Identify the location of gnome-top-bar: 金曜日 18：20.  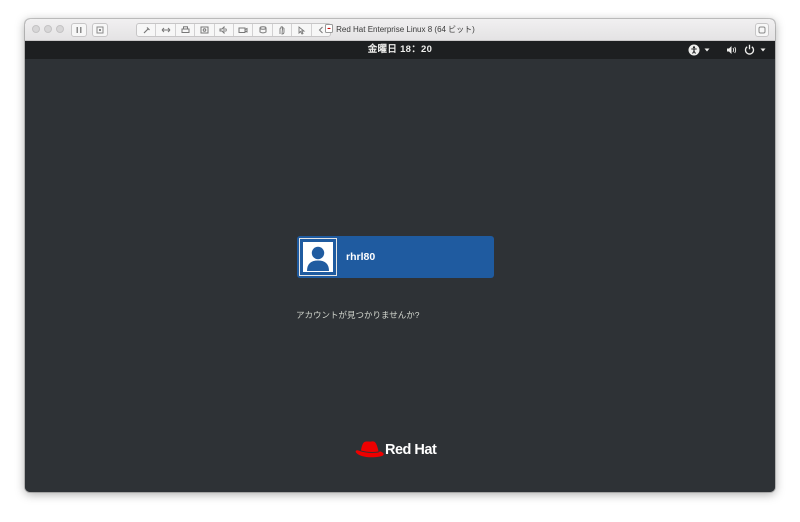
(400, 50).